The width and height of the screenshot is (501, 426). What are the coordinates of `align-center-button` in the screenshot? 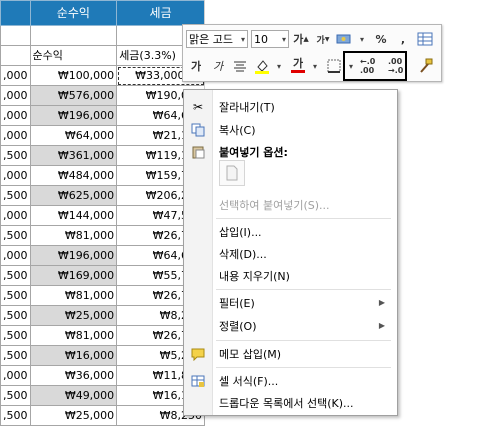 It's located at (240, 66).